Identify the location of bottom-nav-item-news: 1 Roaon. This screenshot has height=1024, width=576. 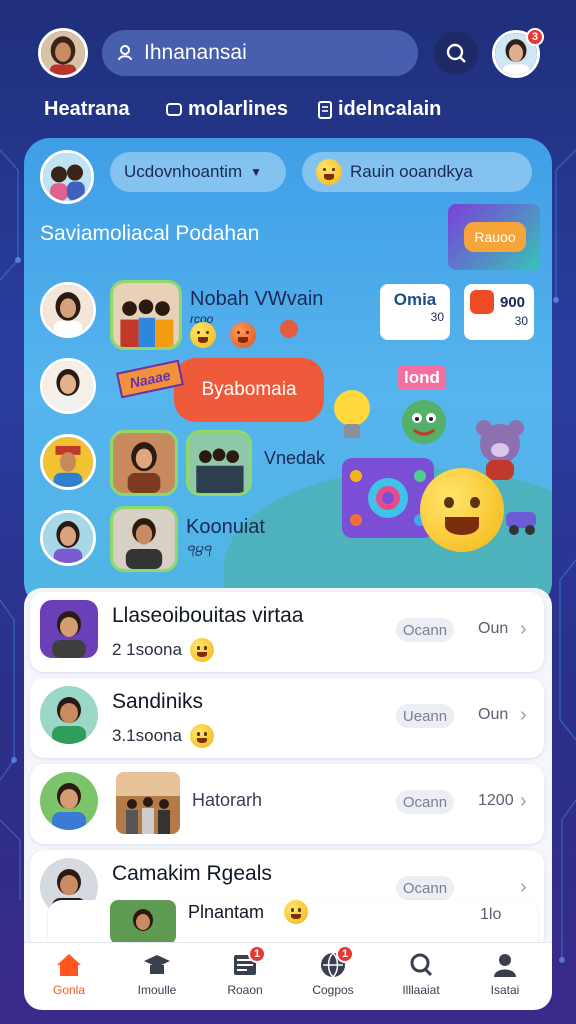
(245, 971).